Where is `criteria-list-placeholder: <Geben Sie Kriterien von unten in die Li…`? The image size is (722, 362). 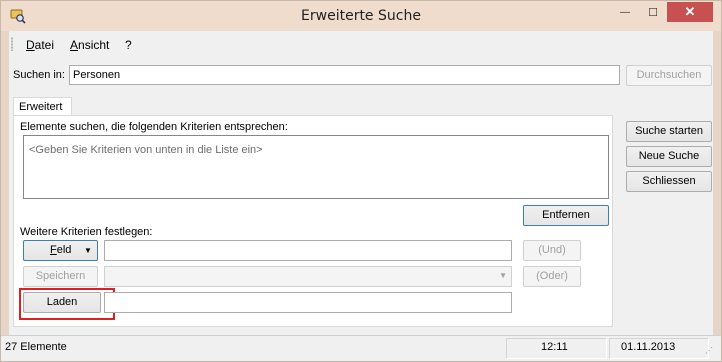
criteria-list-placeholder: <Geben Sie Kriterien von unten in die Li… is located at coordinates (146, 150).